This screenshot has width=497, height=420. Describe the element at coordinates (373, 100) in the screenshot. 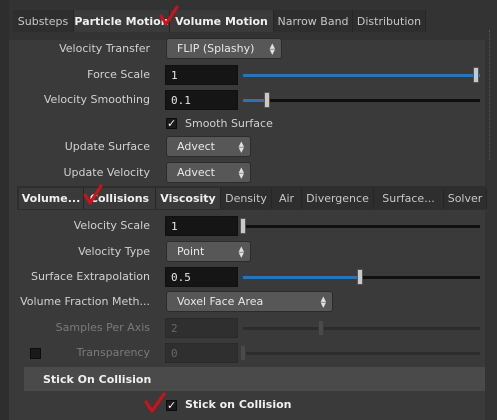

I see `velocity-smoothing-slider` at that location.